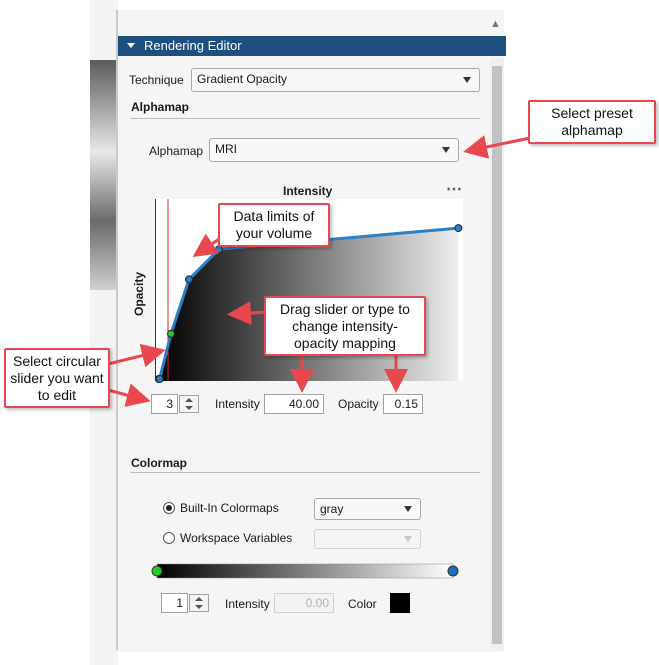  I want to click on opacity-field: 0.15, so click(403, 404).